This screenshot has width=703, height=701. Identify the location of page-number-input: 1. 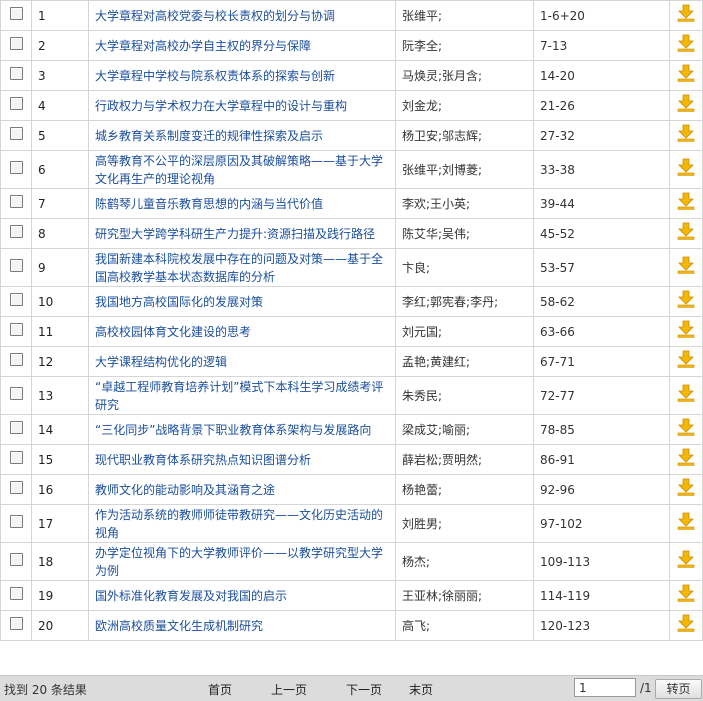
(605, 687).